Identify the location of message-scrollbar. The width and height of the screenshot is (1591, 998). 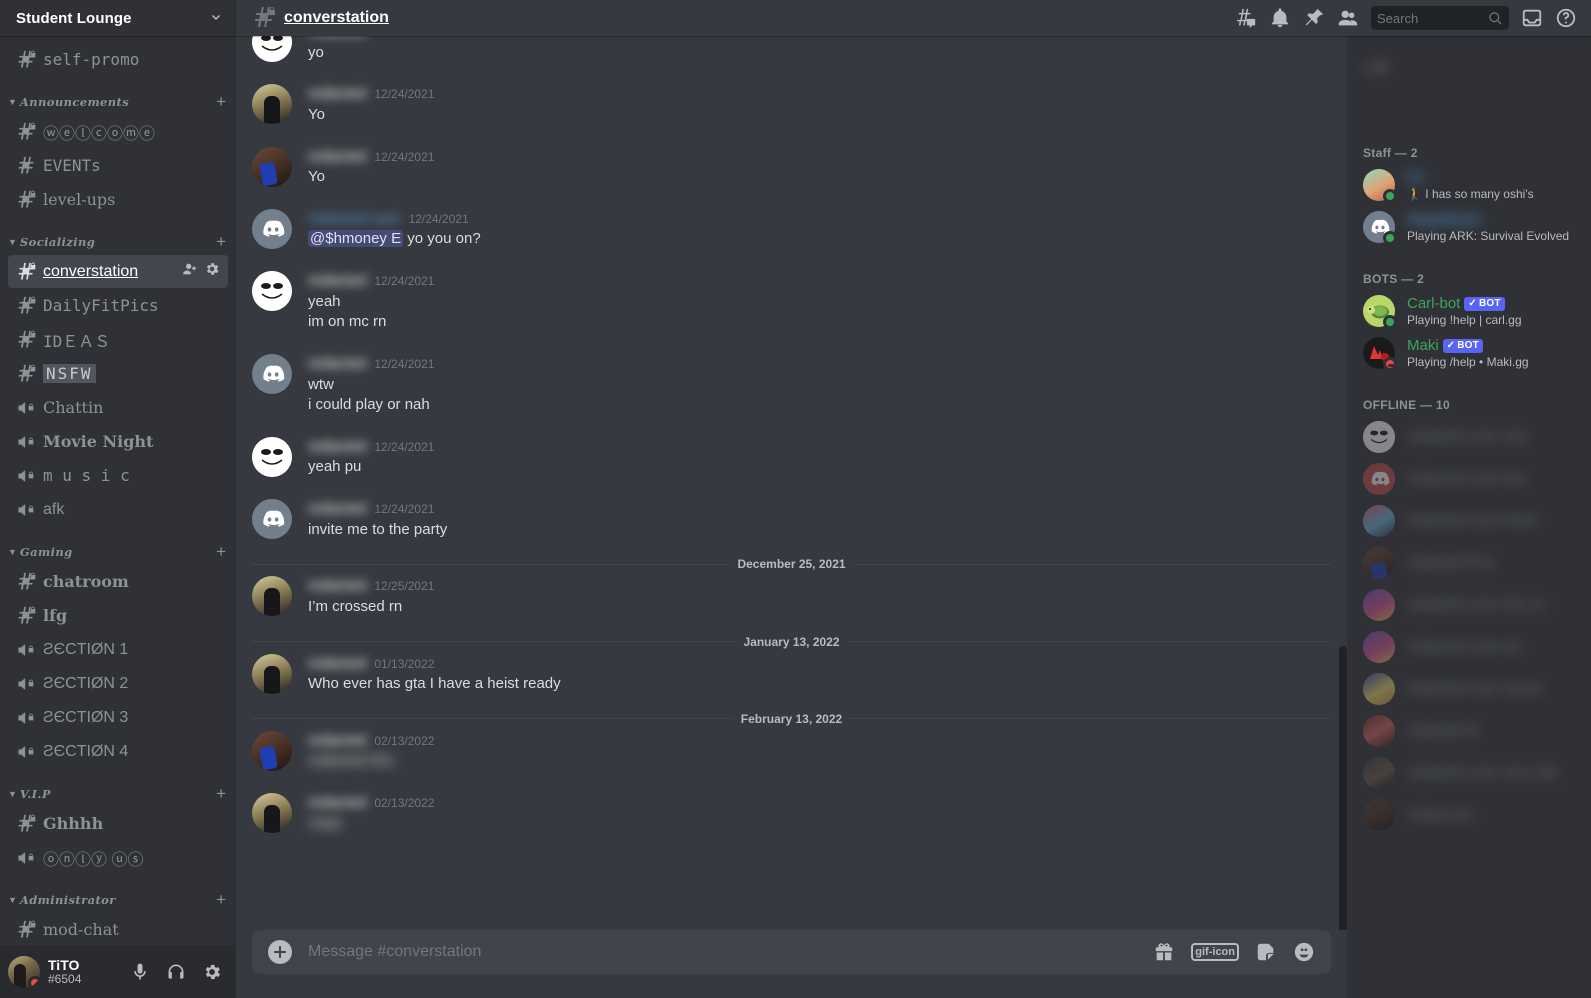
(1342, 483).